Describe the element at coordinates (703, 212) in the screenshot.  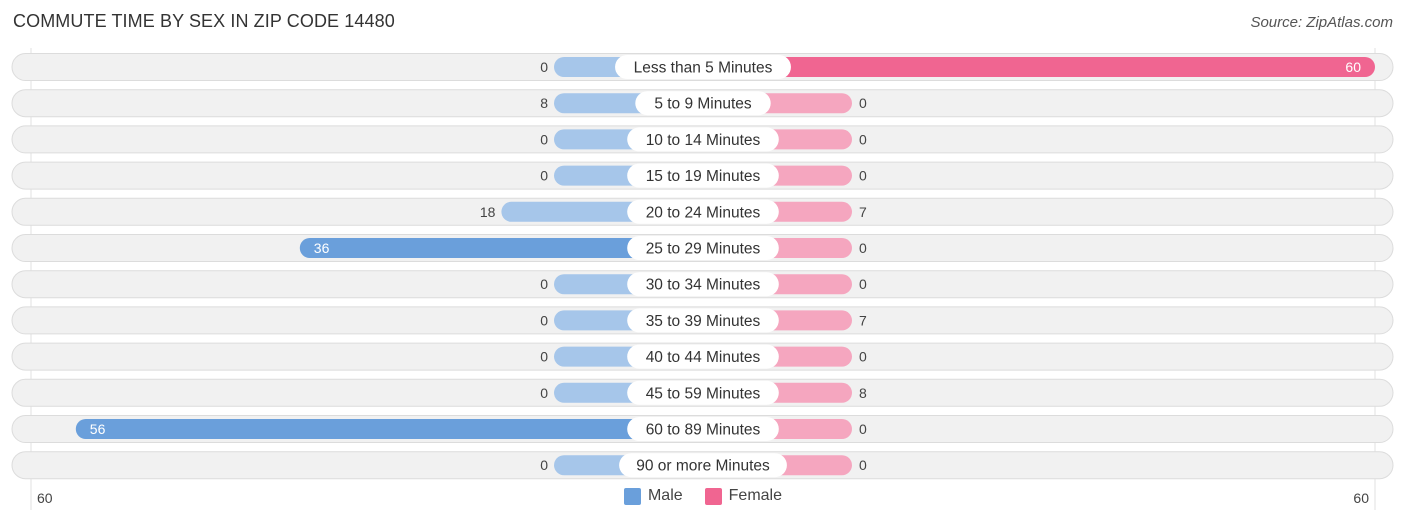
I see `category-label: 20 to 24 Minutes` at that location.